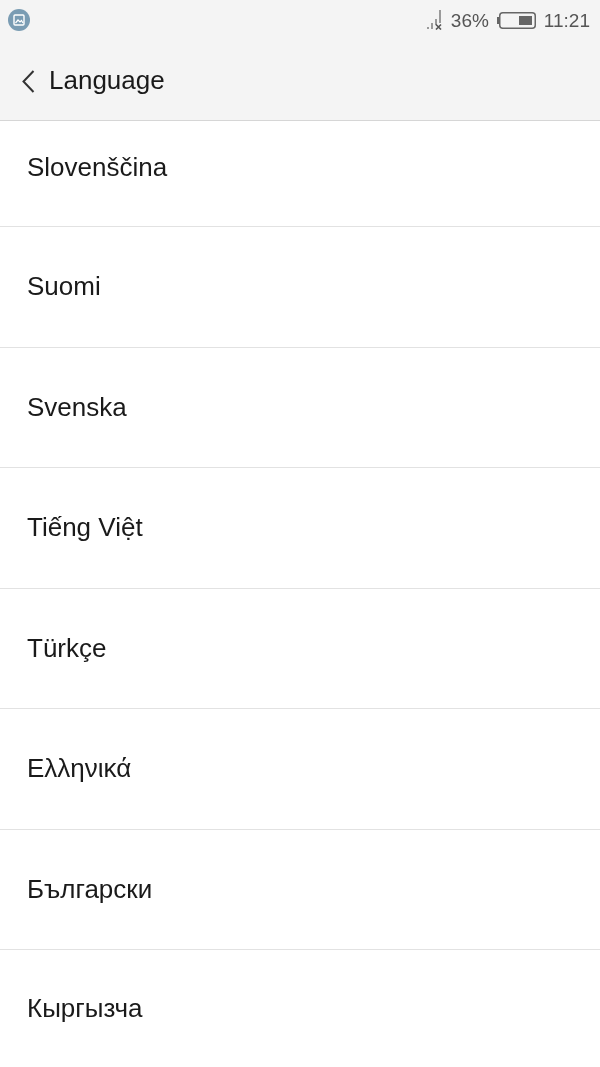 The height and width of the screenshot is (1067, 600). What do you see at coordinates (434, 20) in the screenshot?
I see `signal-icon` at bounding box center [434, 20].